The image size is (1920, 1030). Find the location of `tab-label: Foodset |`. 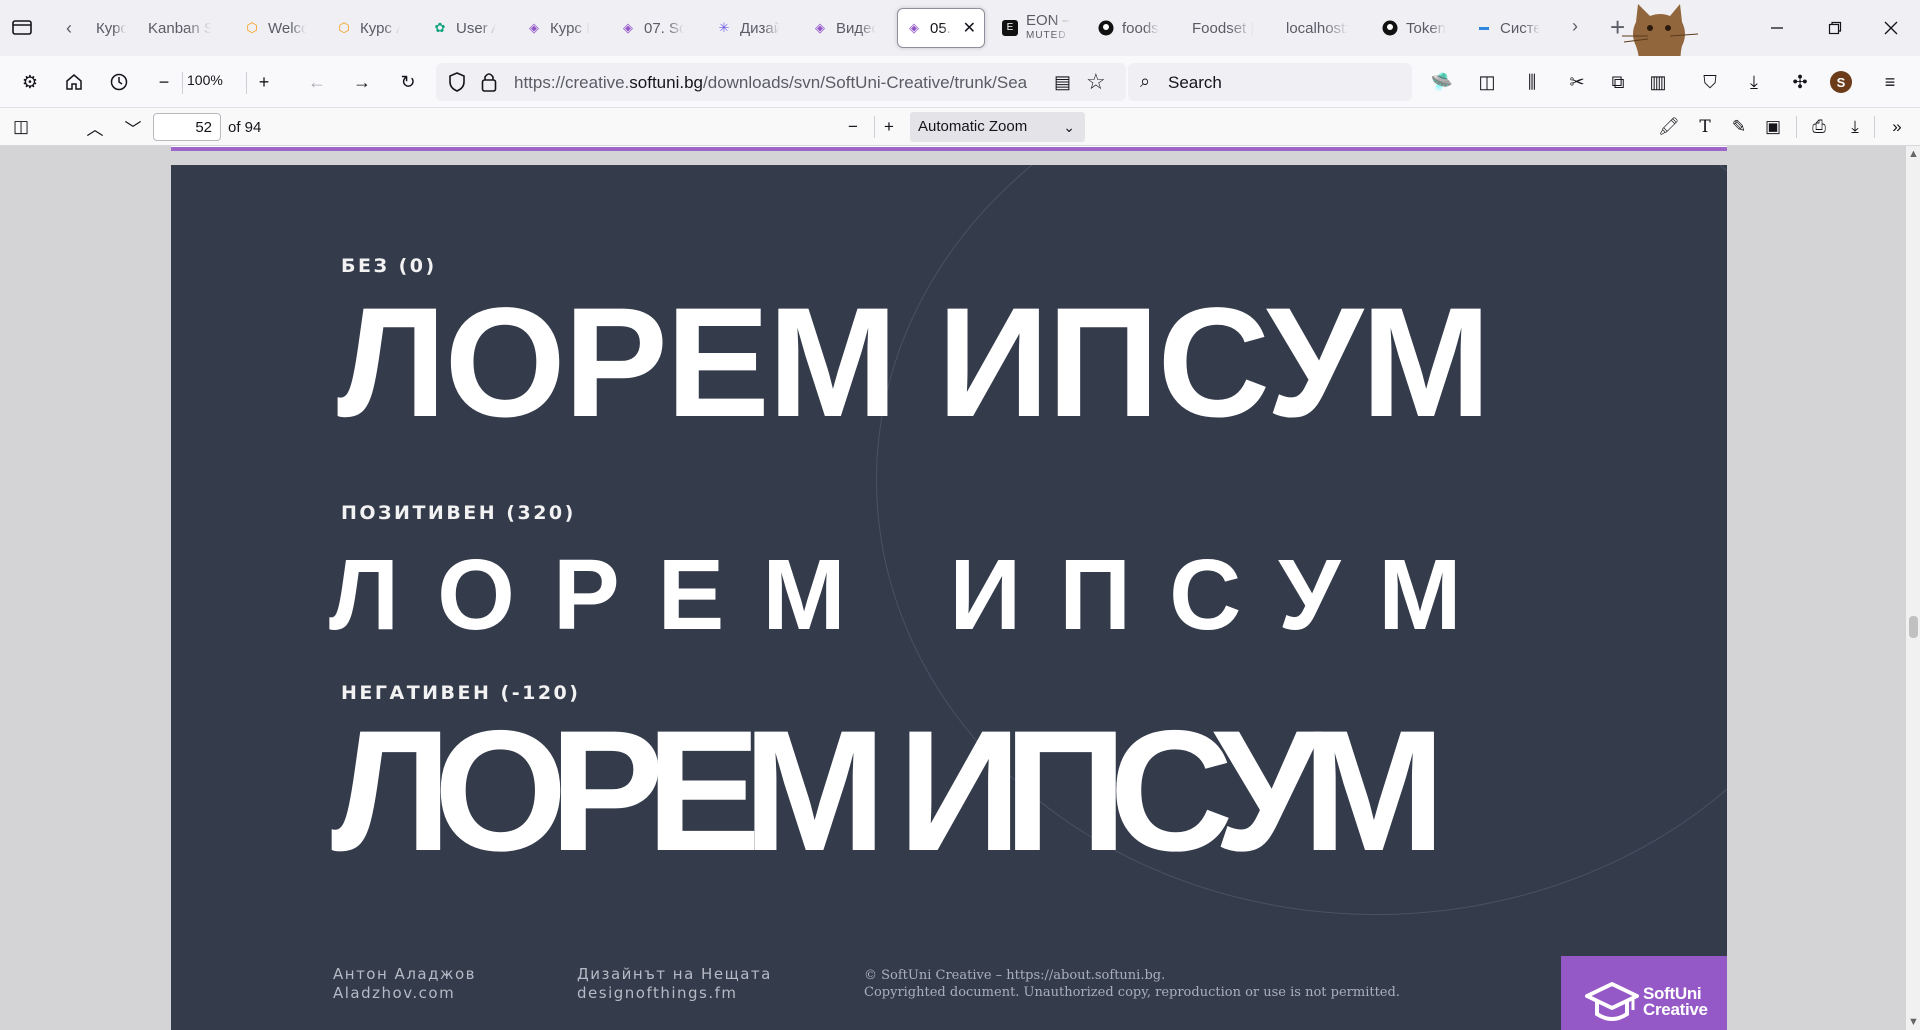

tab-label: Foodset | is located at coordinates (1223, 28).